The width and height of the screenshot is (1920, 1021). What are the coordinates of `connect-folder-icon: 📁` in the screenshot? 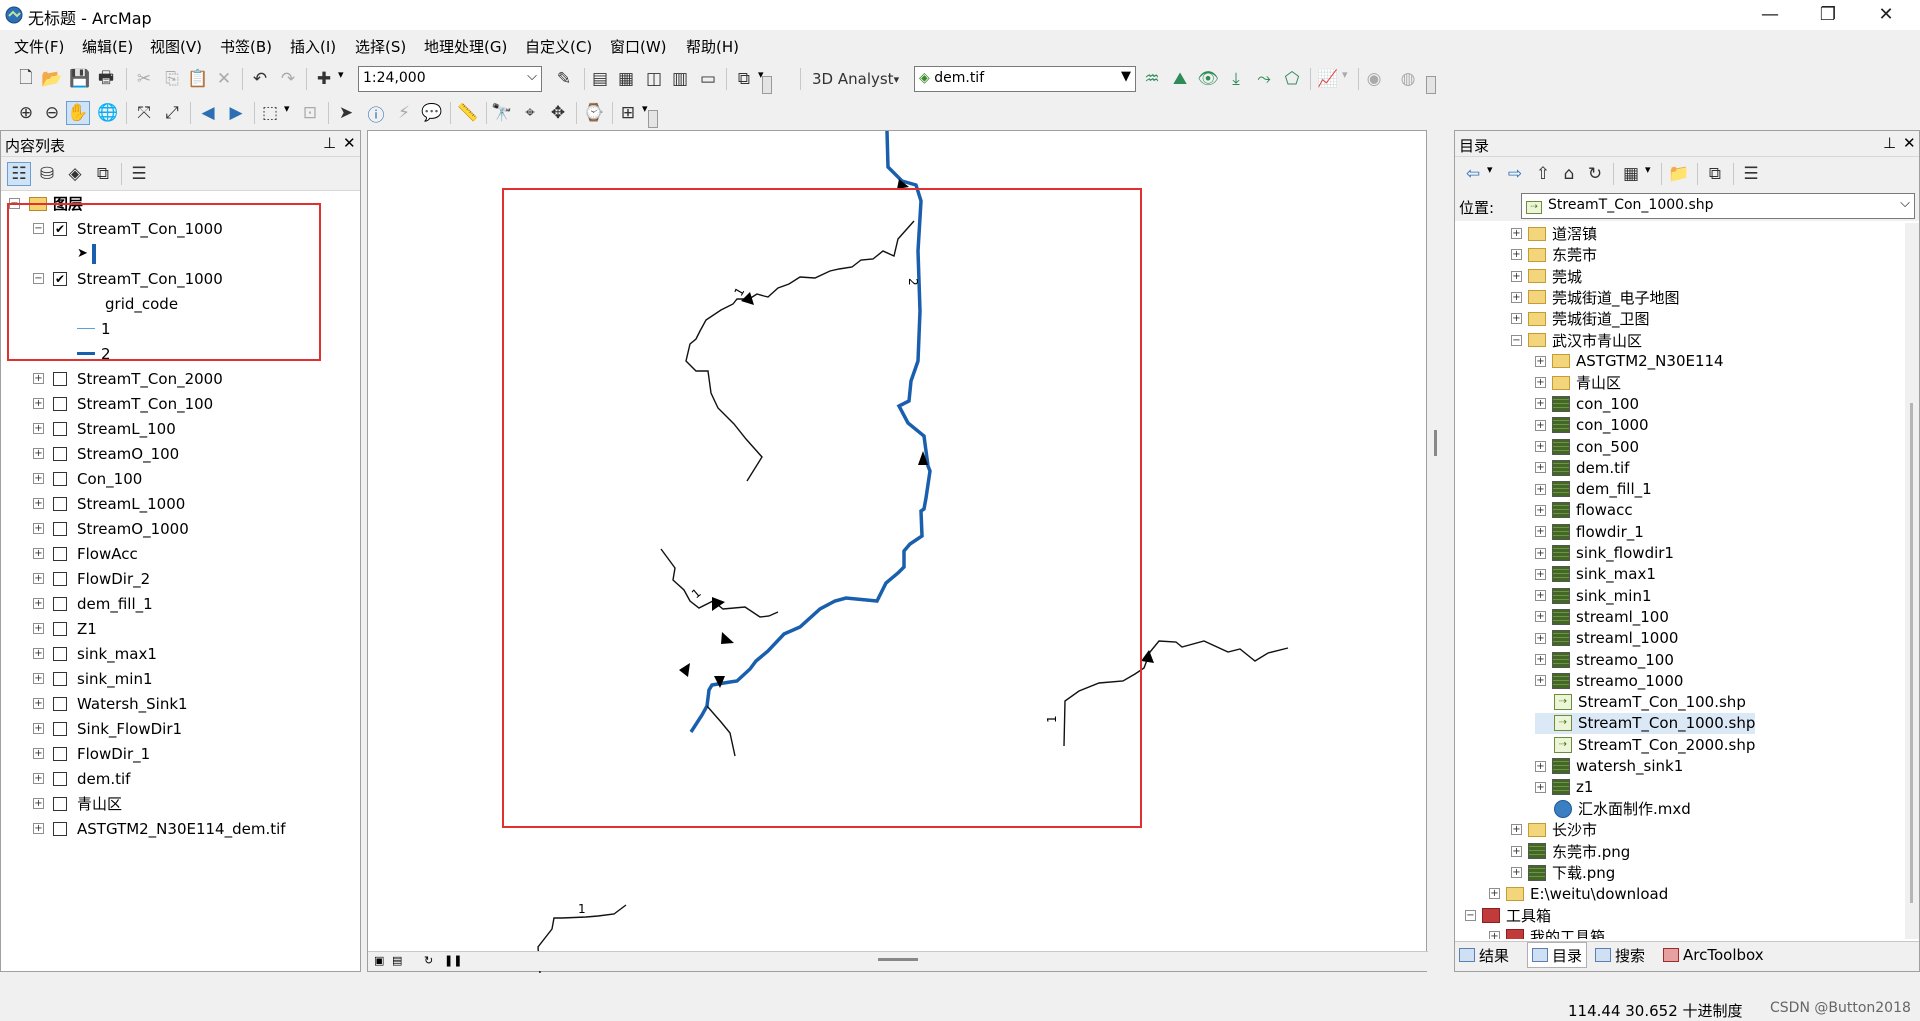 It's located at (1679, 174).